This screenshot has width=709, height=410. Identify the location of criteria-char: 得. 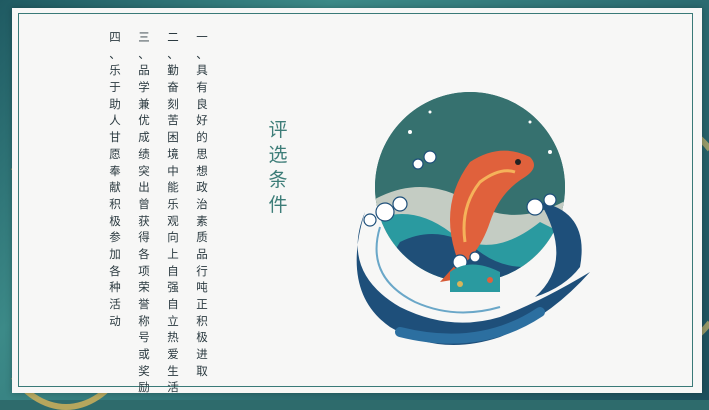
(144, 237).